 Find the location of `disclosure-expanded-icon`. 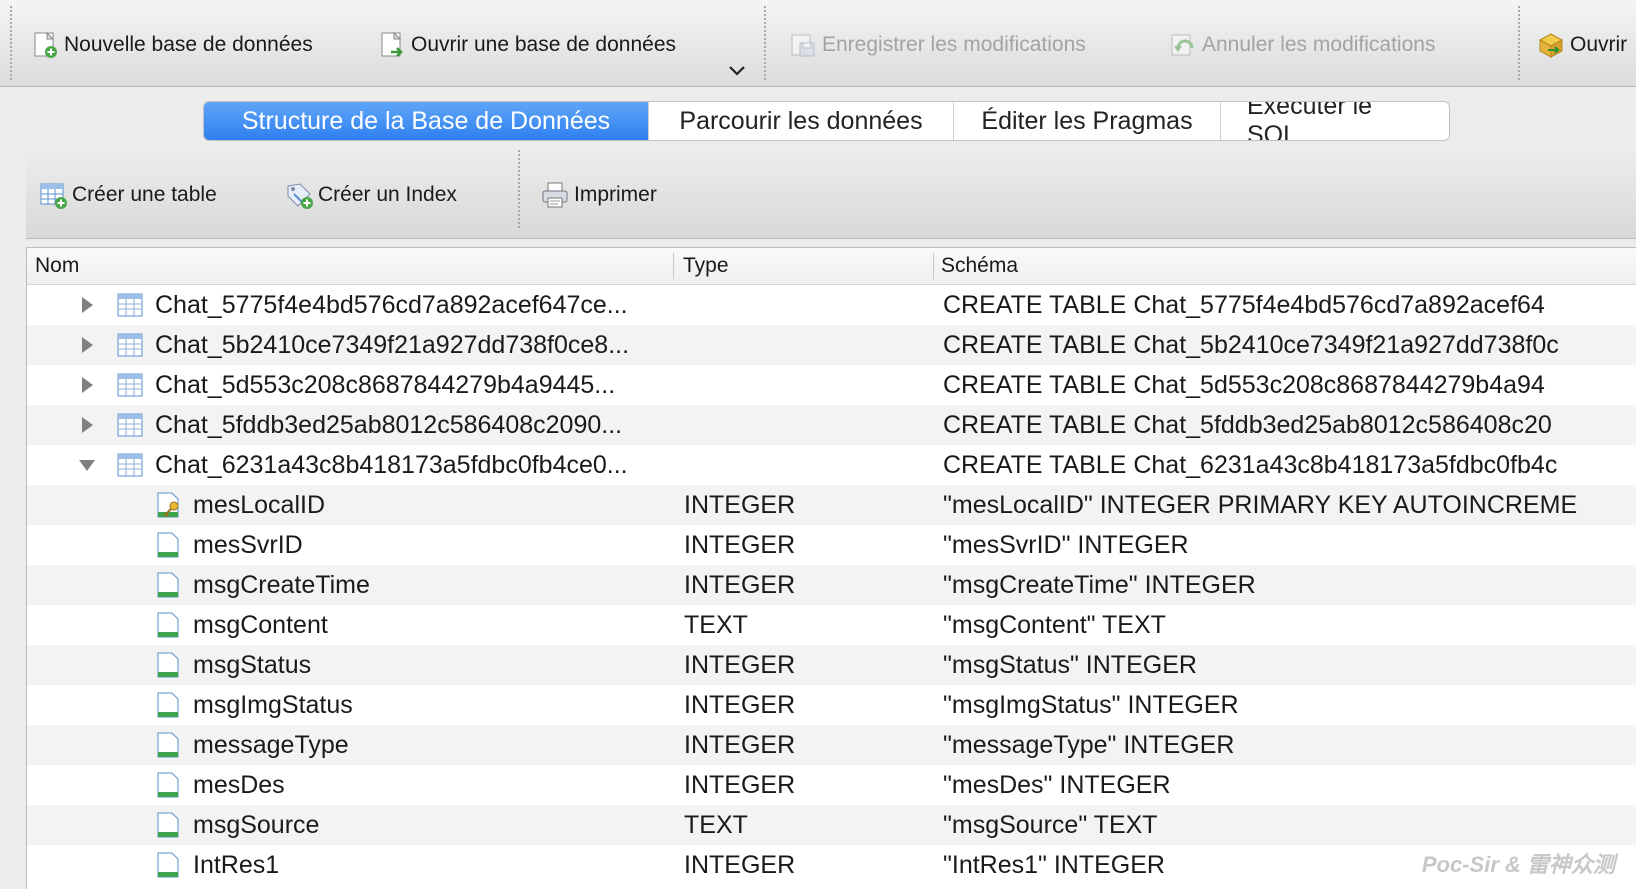

disclosure-expanded-icon is located at coordinates (87, 465).